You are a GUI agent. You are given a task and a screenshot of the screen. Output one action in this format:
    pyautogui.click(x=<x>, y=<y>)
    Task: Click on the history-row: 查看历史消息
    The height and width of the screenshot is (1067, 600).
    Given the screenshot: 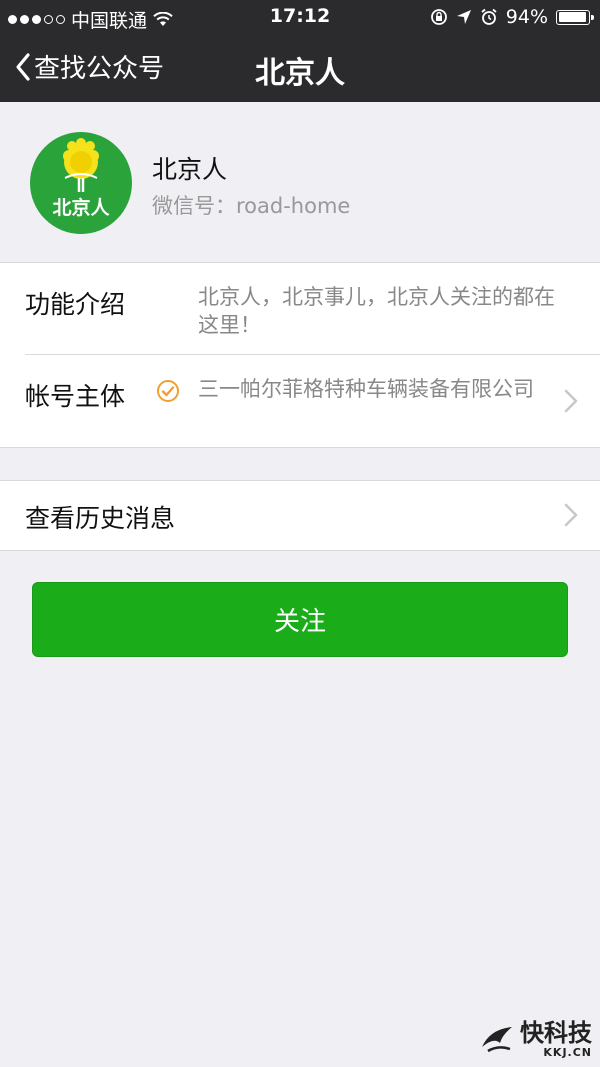 What is the action you would take?
    pyautogui.click(x=300, y=515)
    